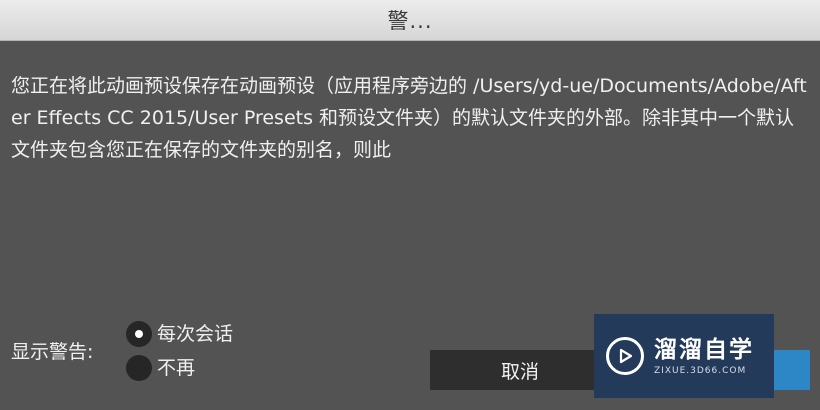  What do you see at coordinates (52, 352) in the screenshot?
I see `show-warning-label: 显示警告:` at bounding box center [52, 352].